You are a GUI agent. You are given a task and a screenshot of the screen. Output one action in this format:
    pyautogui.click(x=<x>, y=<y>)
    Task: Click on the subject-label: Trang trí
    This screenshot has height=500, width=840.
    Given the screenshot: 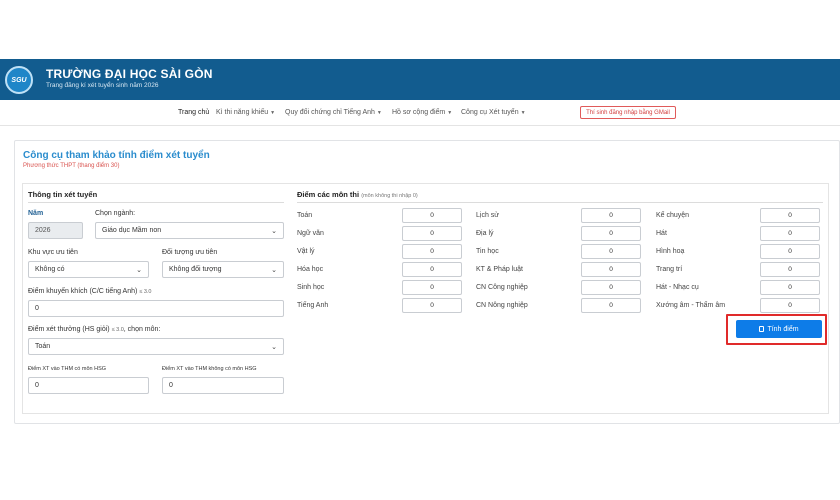 What is the action you would take?
    pyautogui.click(x=669, y=269)
    